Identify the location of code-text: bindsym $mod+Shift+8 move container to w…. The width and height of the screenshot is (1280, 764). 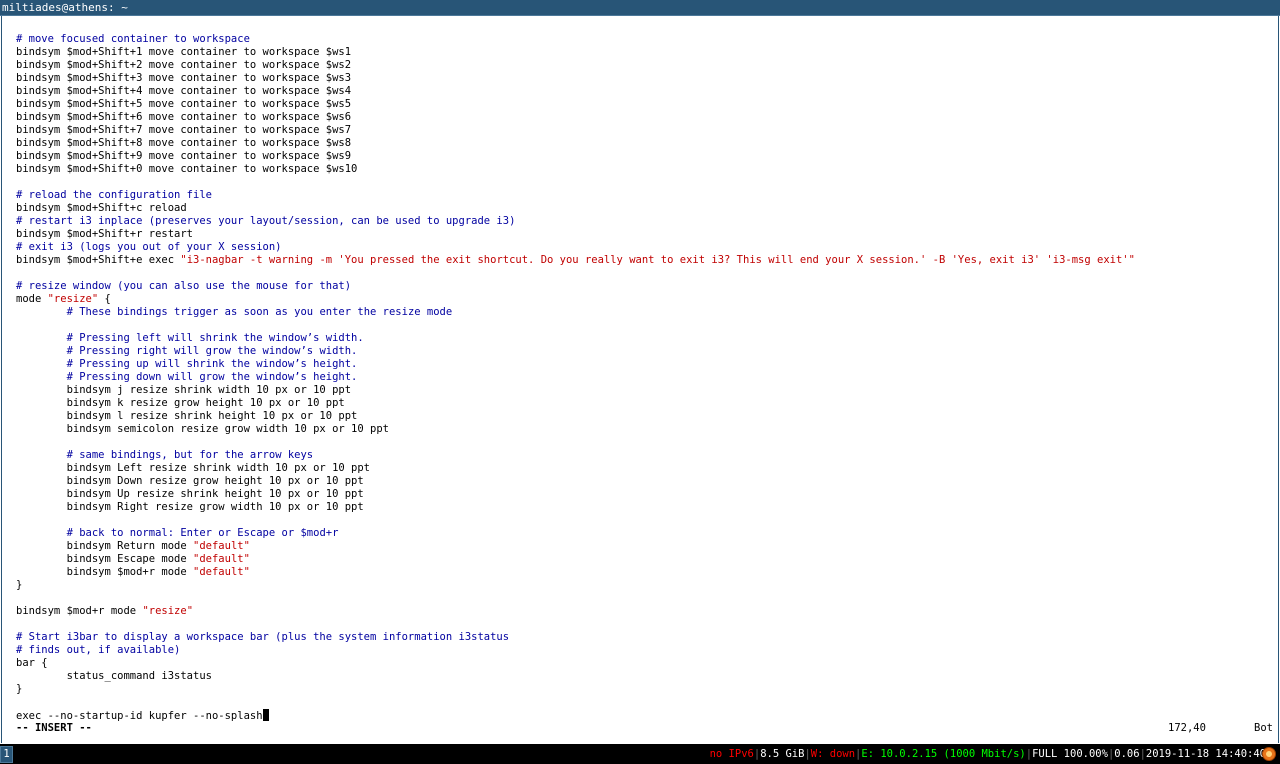
(184, 143).